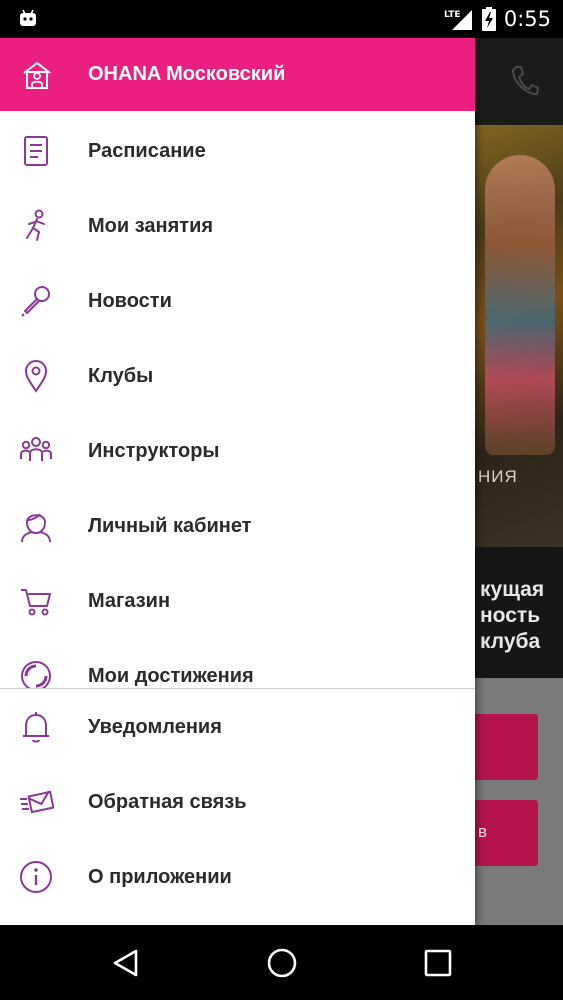 The image size is (563, 1000). Describe the element at coordinates (129, 601) in the screenshot. I see `menu-label-shop: Магазин` at that location.